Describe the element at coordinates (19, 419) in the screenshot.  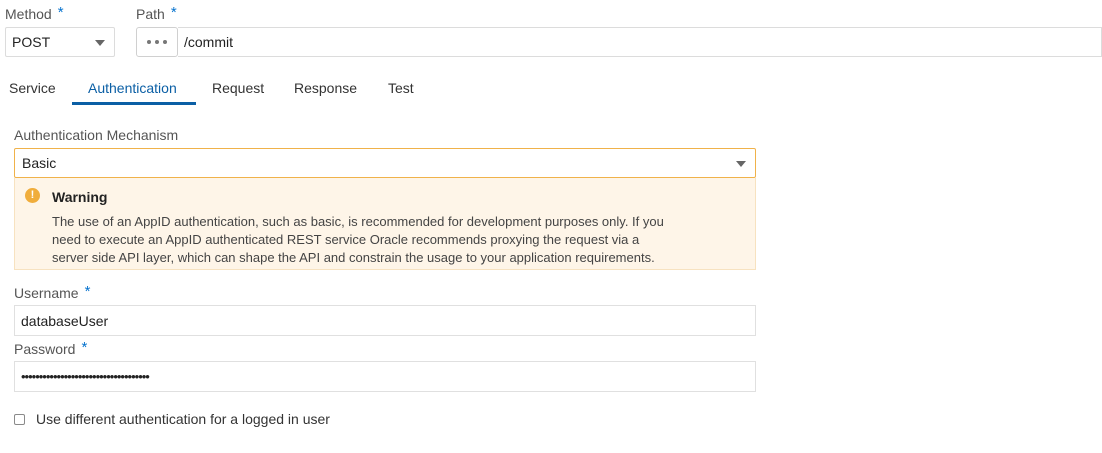
I see `different-auth-checkbox` at that location.